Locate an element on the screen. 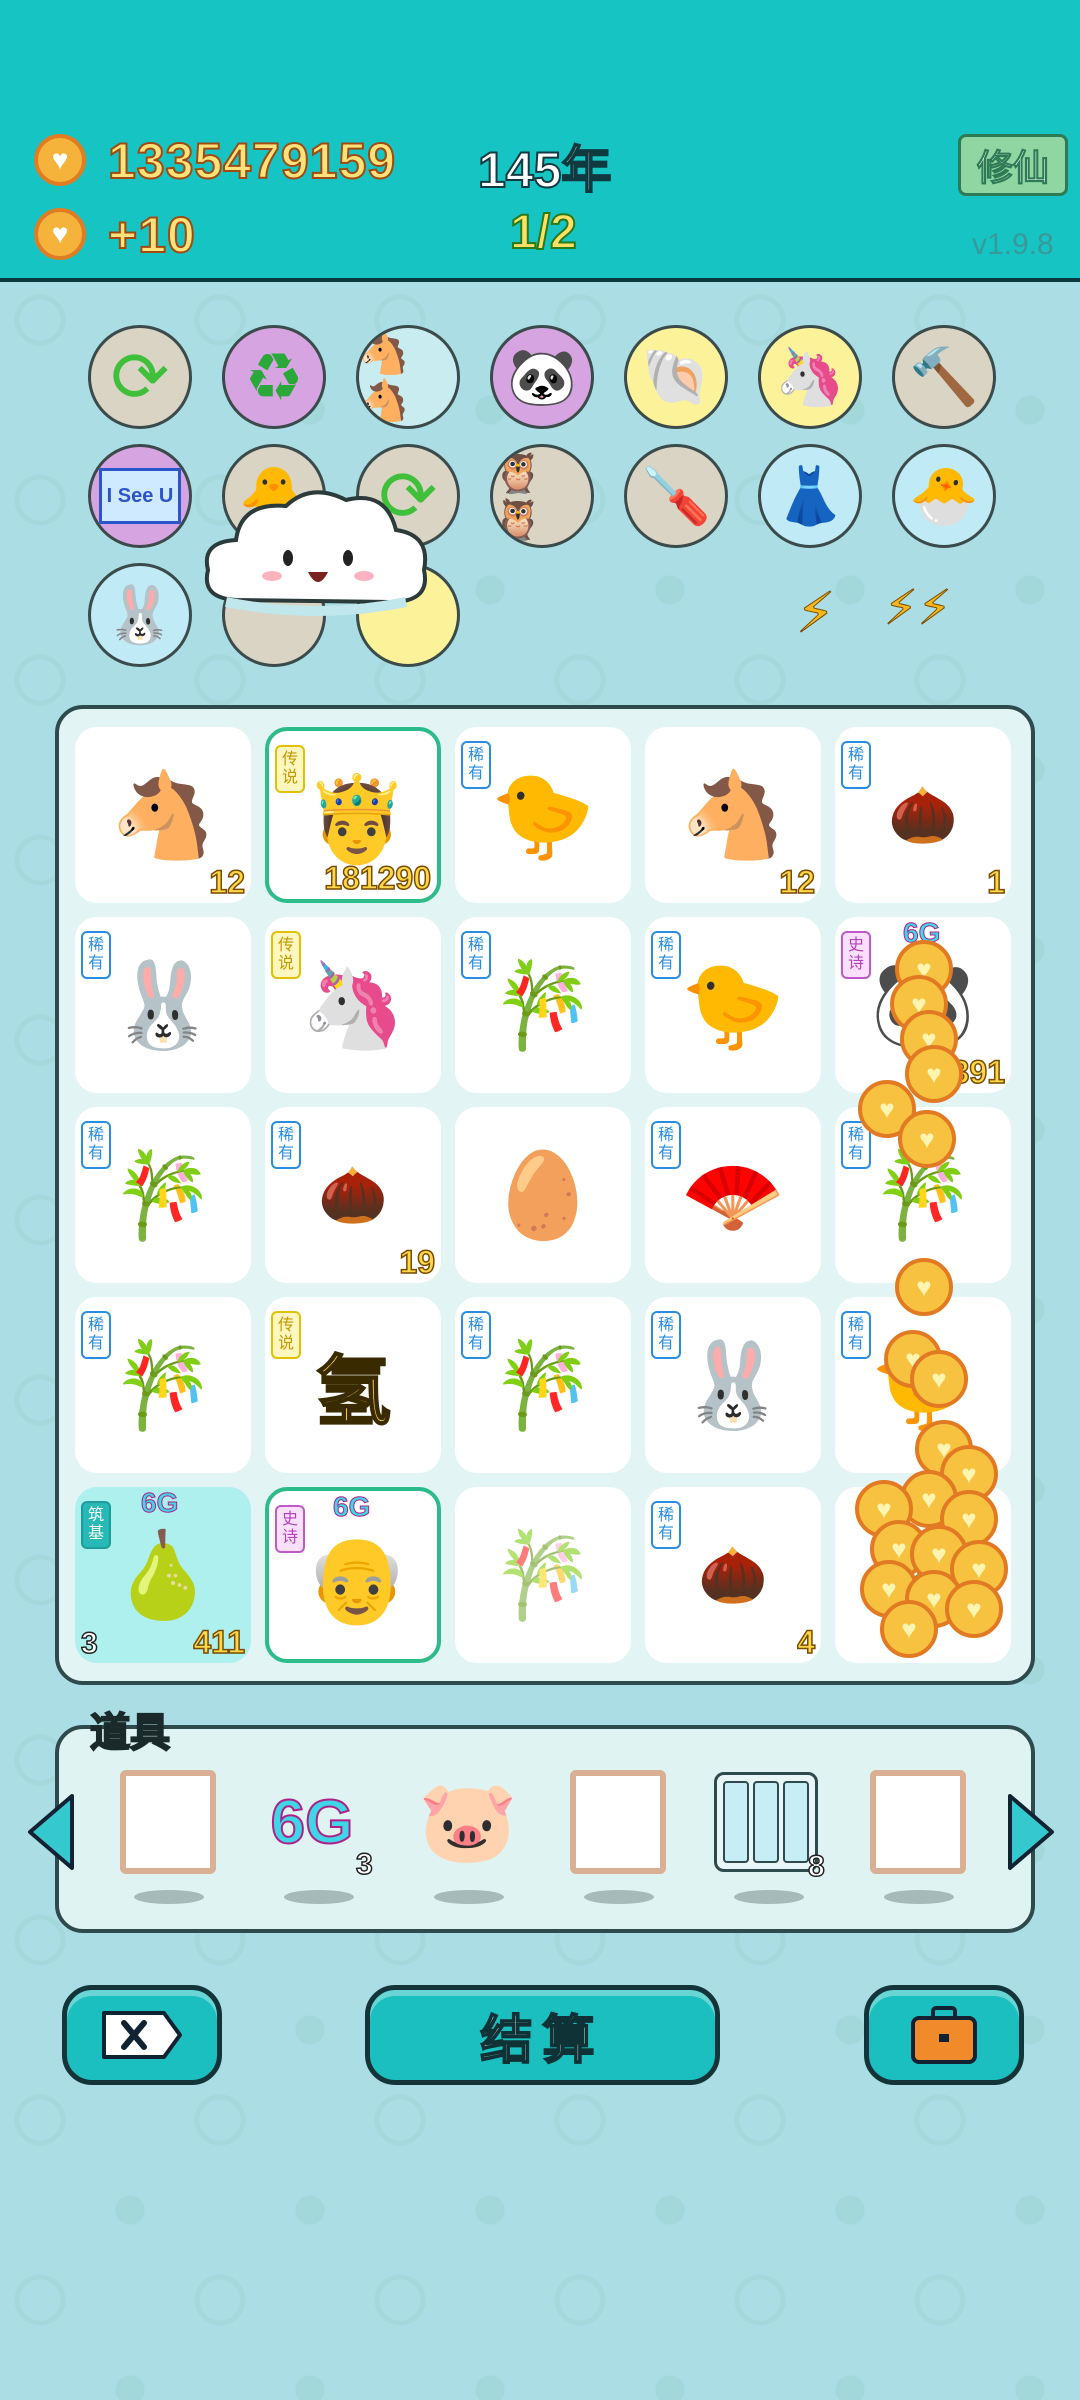 Image resolution: width=1080 pixels, height=2400 pixels. item-count: 3 is located at coordinates (364, 1864).